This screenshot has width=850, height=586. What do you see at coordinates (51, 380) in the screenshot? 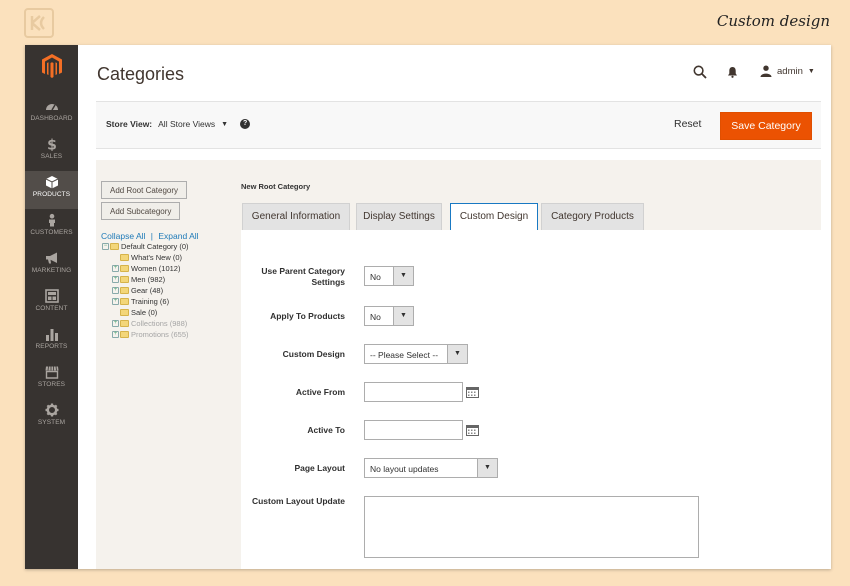
I see `nav-stores: STORES` at bounding box center [51, 380].